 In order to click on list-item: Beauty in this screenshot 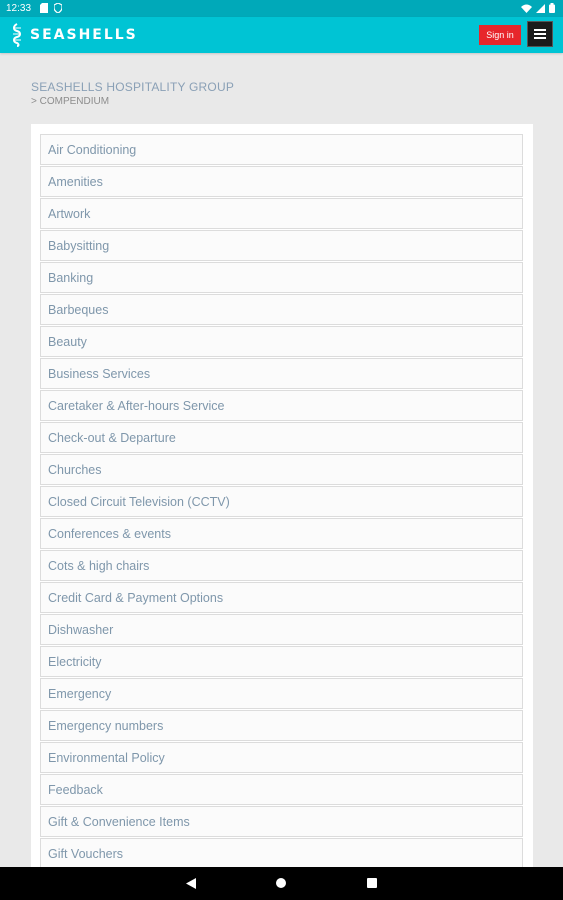, I will do `click(281, 341)`.